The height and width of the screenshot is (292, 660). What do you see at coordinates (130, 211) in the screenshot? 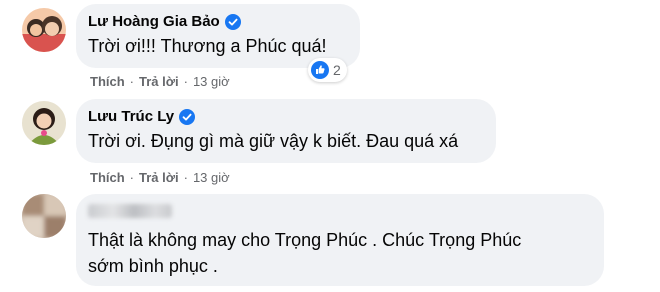
I see `author-name-redacted` at bounding box center [130, 211].